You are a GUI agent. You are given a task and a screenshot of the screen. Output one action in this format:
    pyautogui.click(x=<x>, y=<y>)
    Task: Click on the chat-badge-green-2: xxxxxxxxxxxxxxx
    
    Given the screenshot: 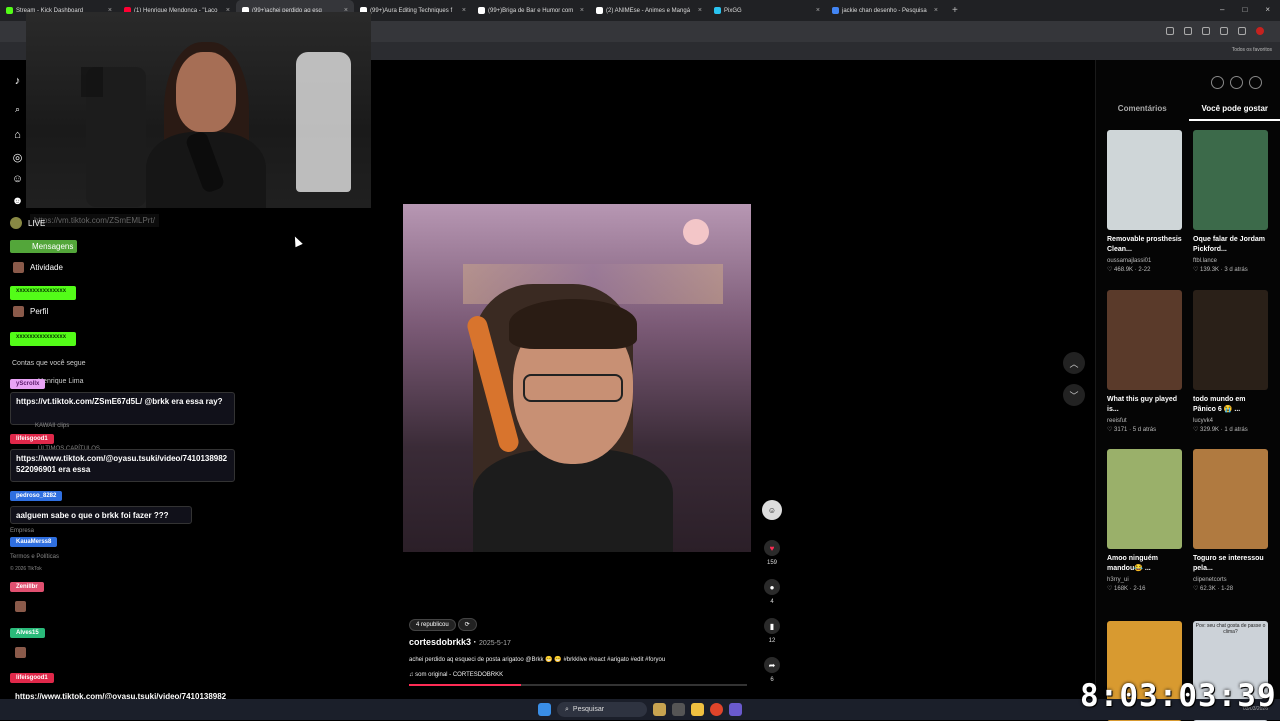 What is the action you would take?
    pyautogui.click(x=43, y=339)
    